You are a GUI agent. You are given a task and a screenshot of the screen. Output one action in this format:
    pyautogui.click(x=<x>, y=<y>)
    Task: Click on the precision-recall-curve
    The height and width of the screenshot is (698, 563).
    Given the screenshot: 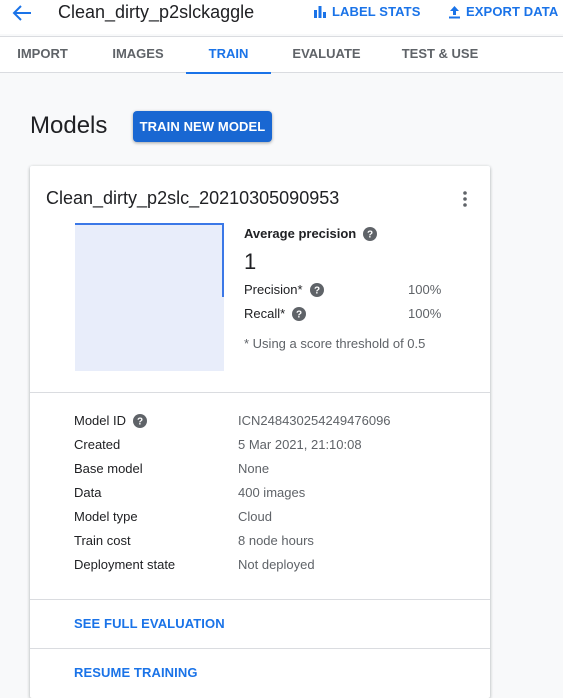 What is the action you would take?
    pyautogui.click(x=149, y=260)
    